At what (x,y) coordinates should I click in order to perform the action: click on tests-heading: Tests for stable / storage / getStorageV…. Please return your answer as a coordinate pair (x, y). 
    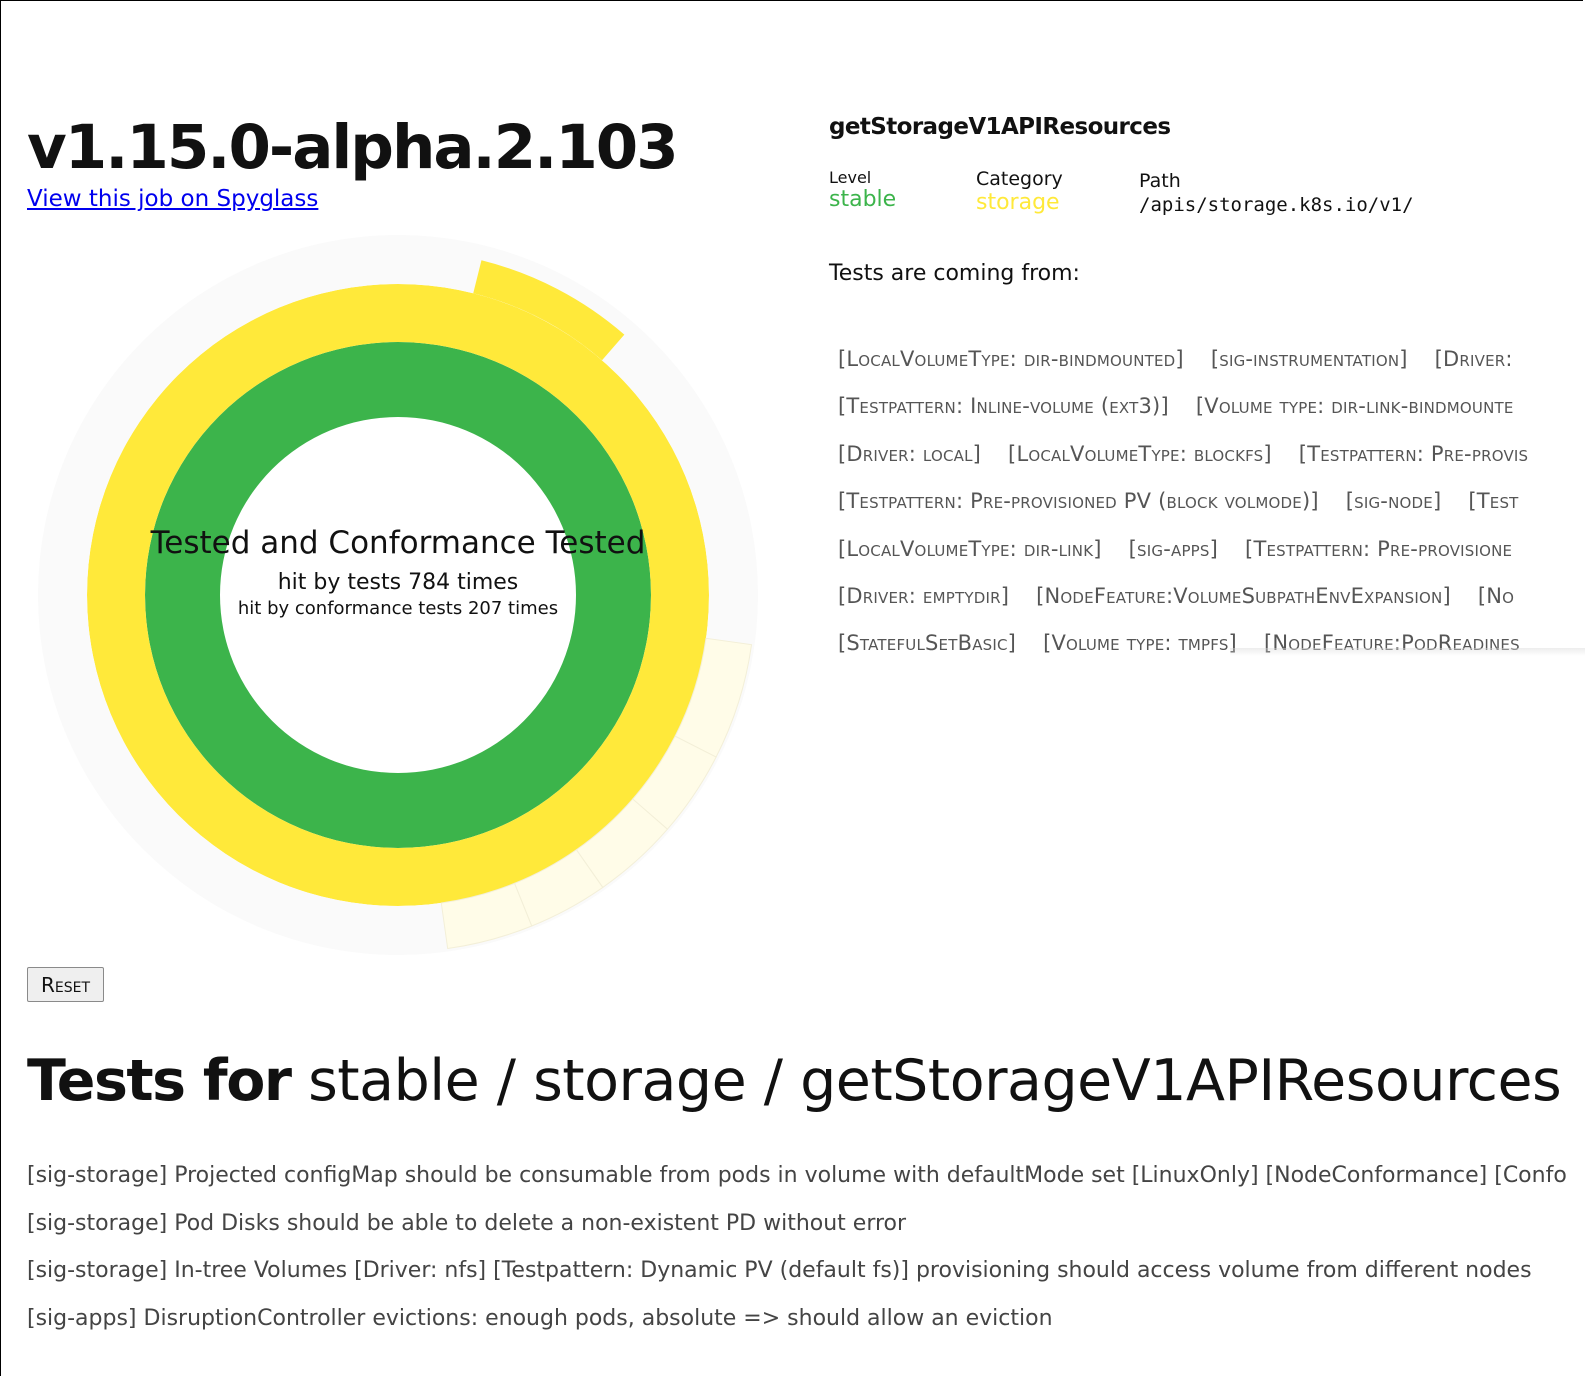
    Looking at the image, I should click on (794, 1081).